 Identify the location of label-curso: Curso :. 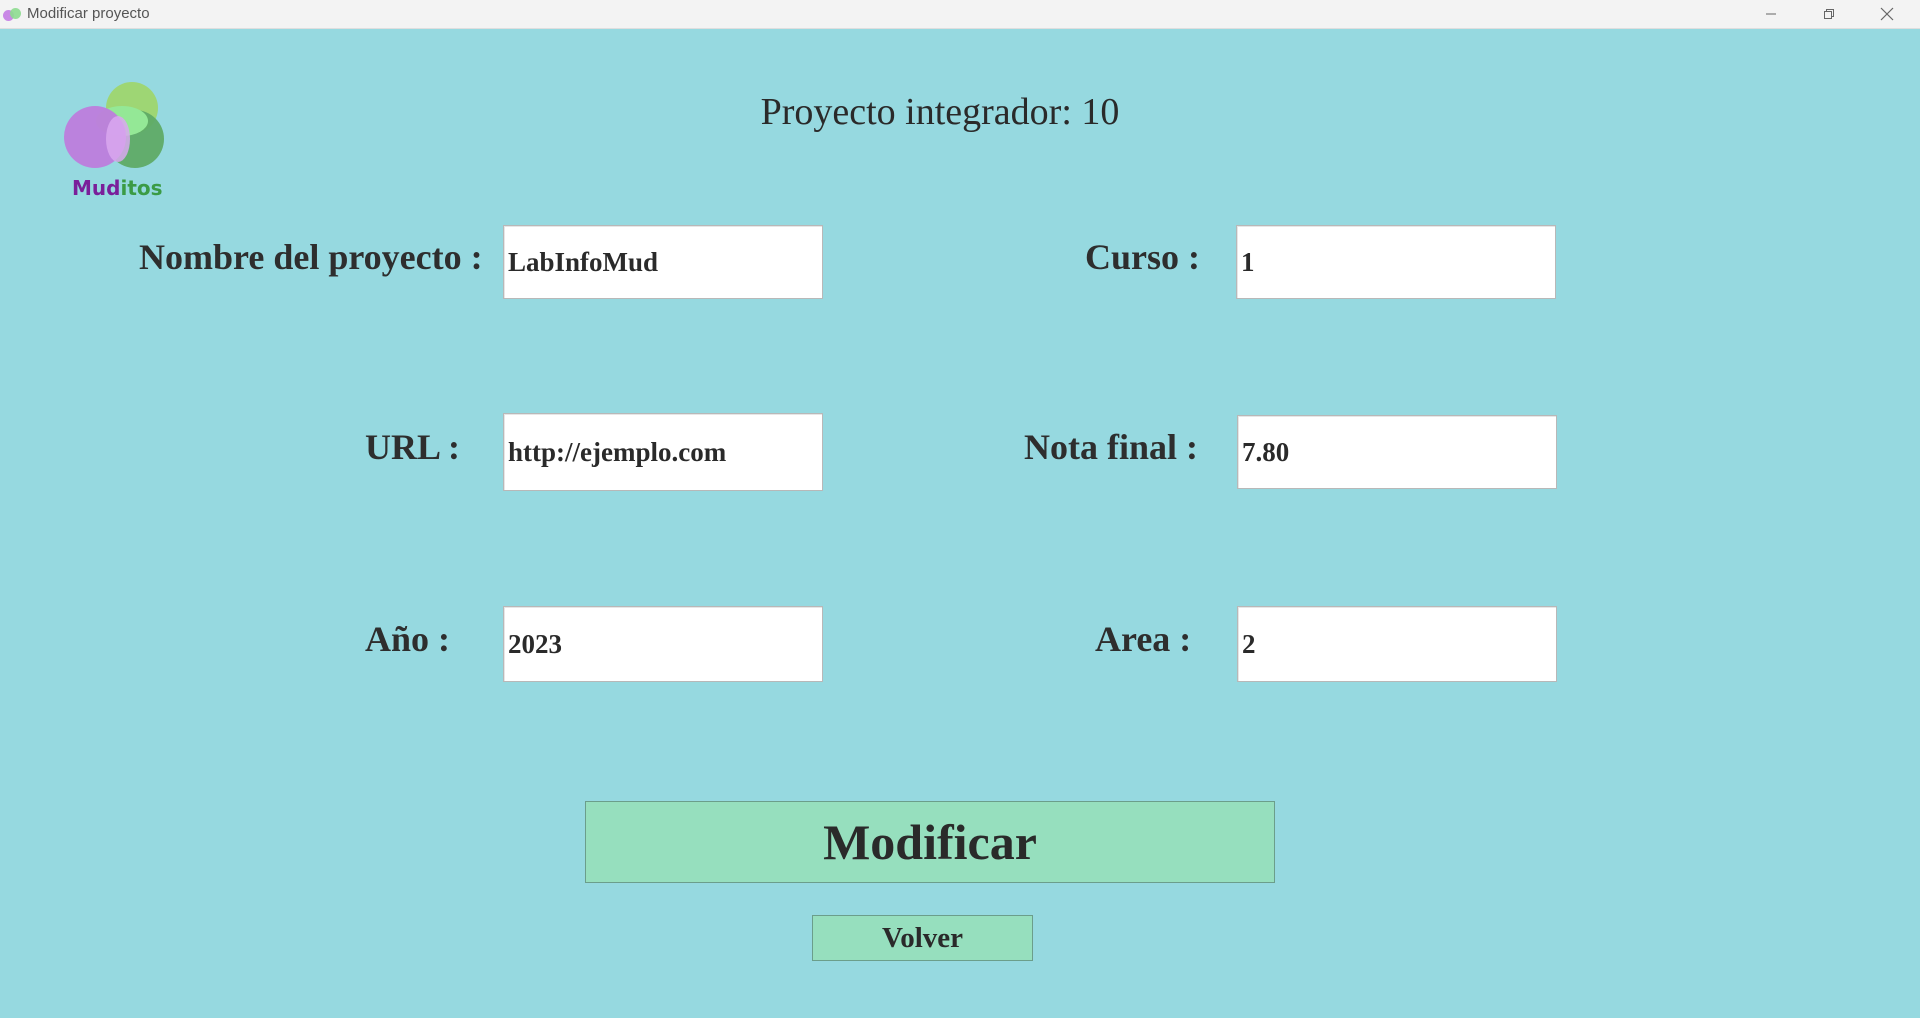
(1142, 257).